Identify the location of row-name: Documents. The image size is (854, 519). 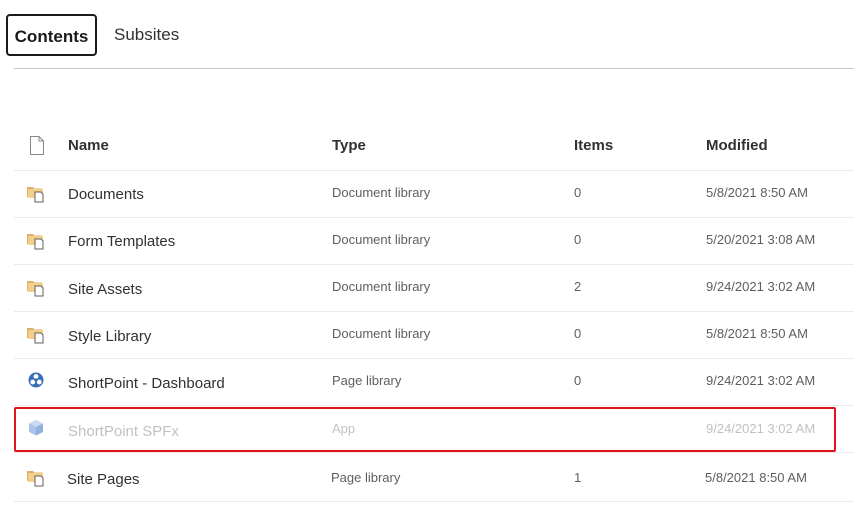
(106, 194).